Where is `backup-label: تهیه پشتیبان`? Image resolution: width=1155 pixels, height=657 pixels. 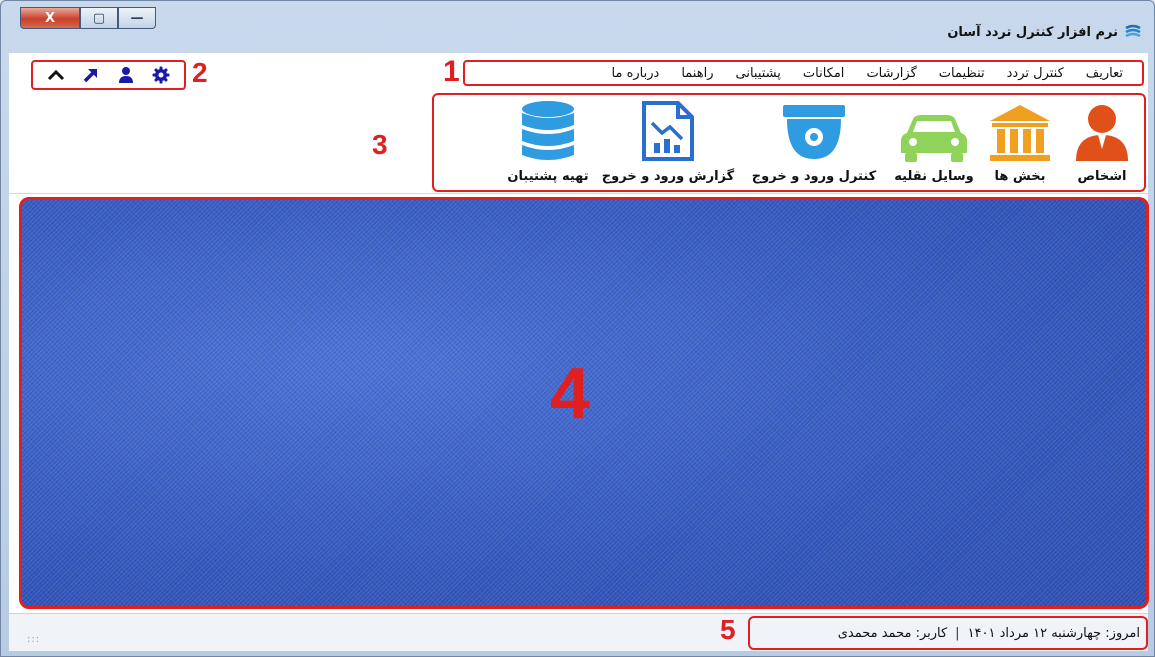 backup-label: تهیه پشتیبان is located at coordinates (548, 176).